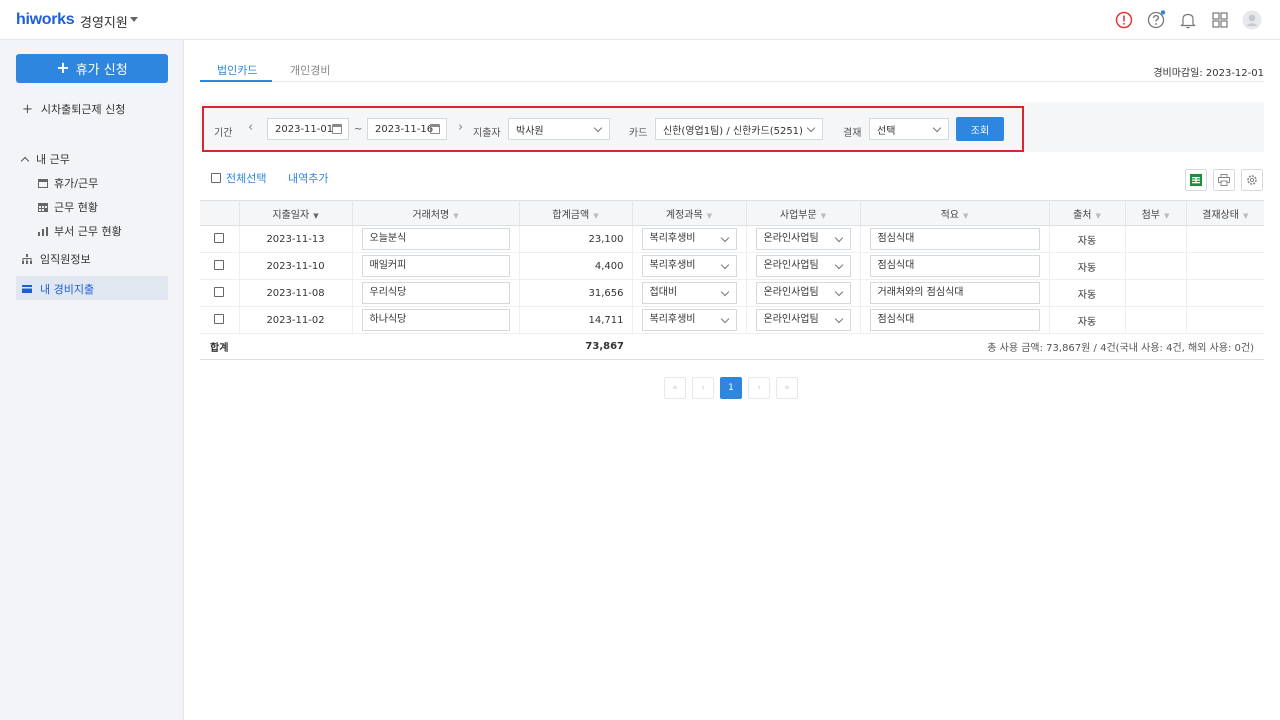  What do you see at coordinates (1220, 20) in the screenshot?
I see `apps-grid-icon` at bounding box center [1220, 20].